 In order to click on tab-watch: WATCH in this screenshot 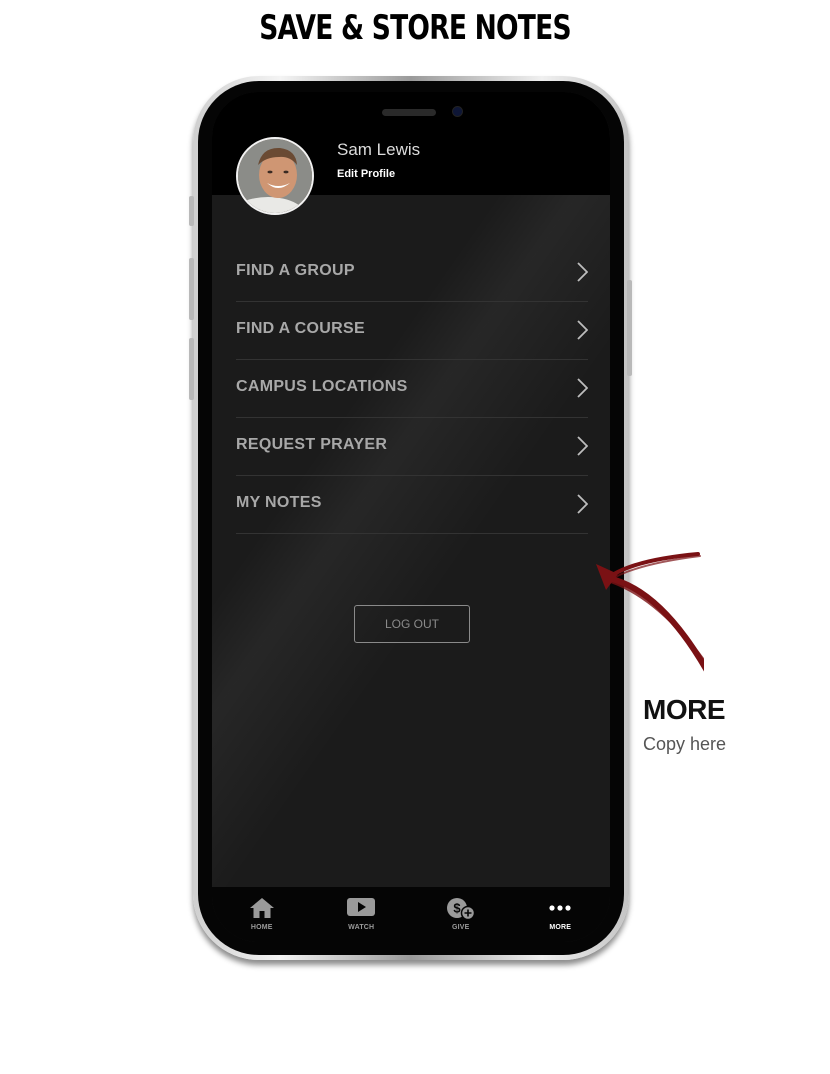, I will do `click(362, 914)`.